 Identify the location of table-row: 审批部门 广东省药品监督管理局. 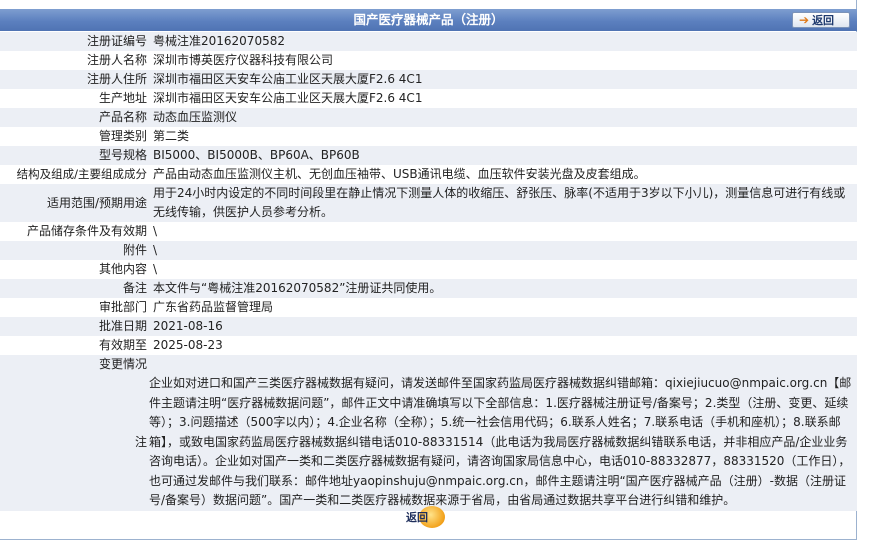
(428, 307).